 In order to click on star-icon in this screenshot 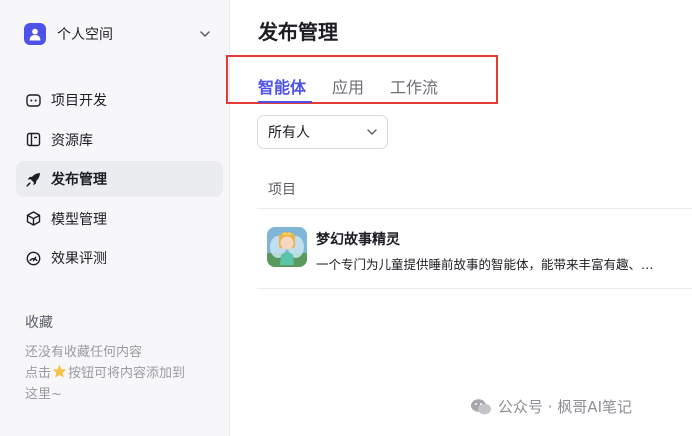, I will do `click(59, 371)`.